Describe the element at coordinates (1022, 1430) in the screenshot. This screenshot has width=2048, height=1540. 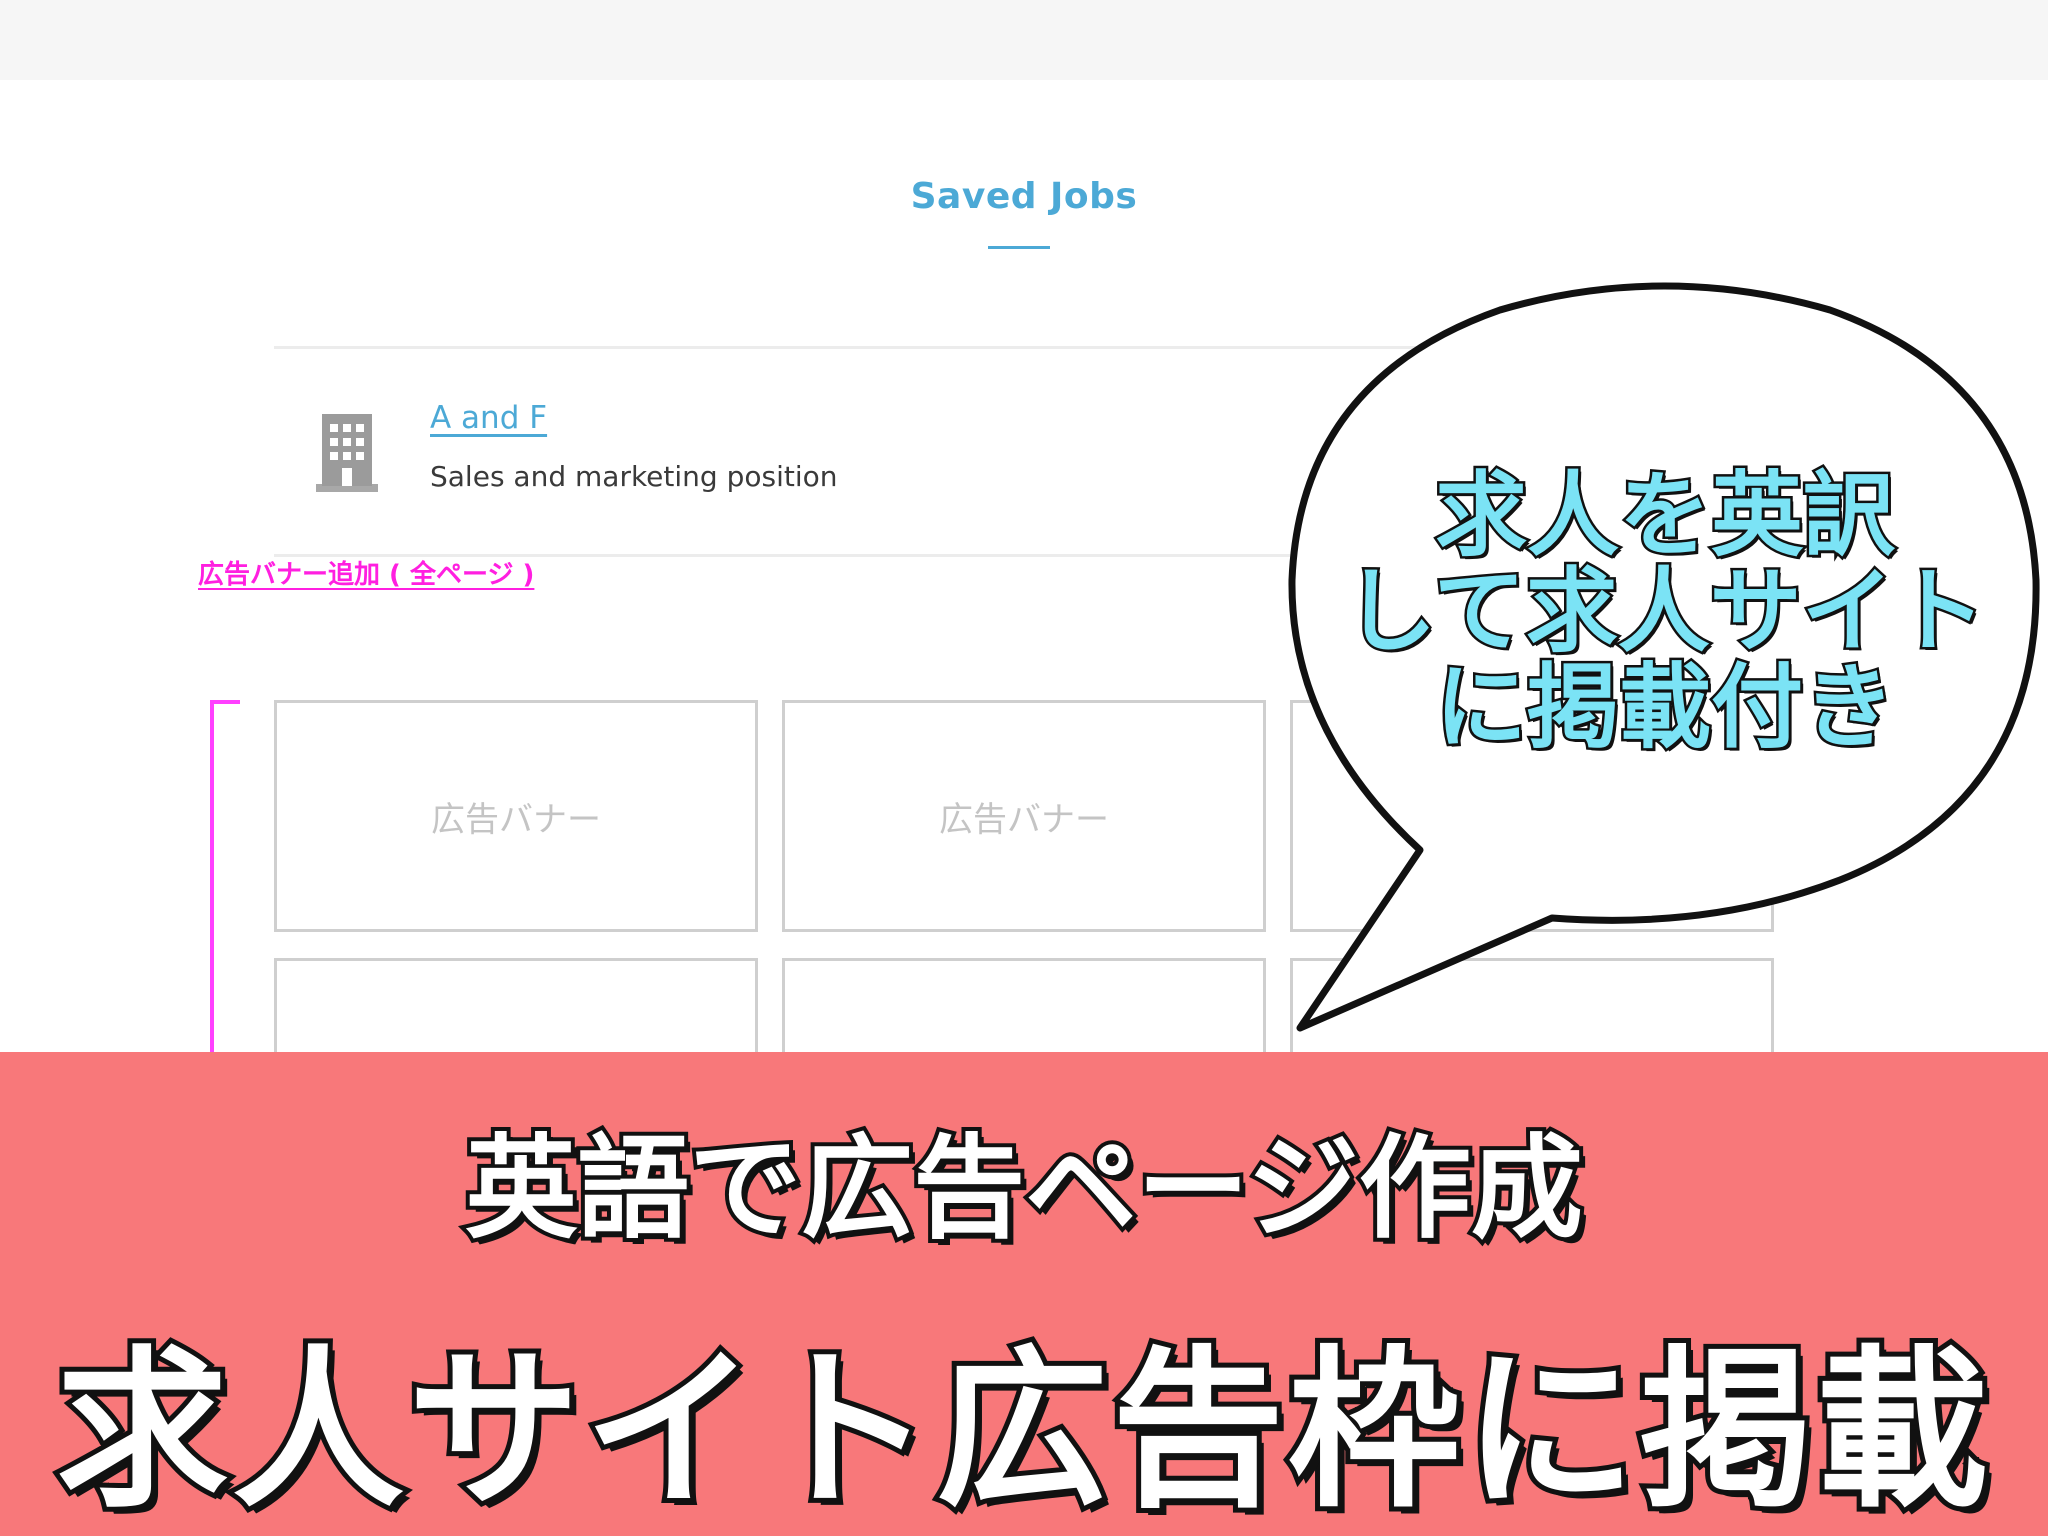
I see `headline-line-2: 求人サイト広告枠に掲載` at that location.